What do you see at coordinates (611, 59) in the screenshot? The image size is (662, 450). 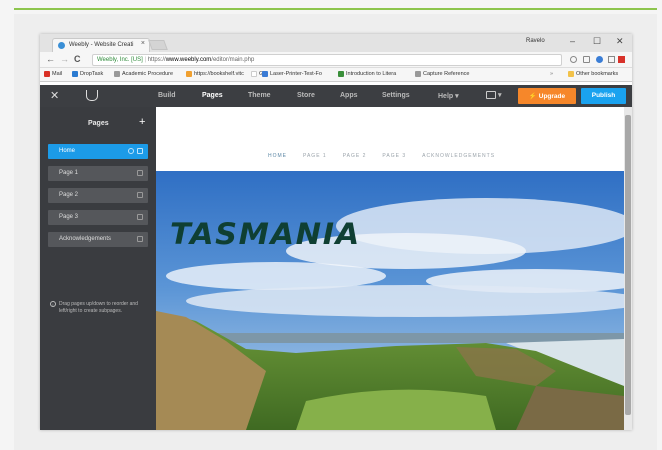 I see `extension-box-icon` at bounding box center [611, 59].